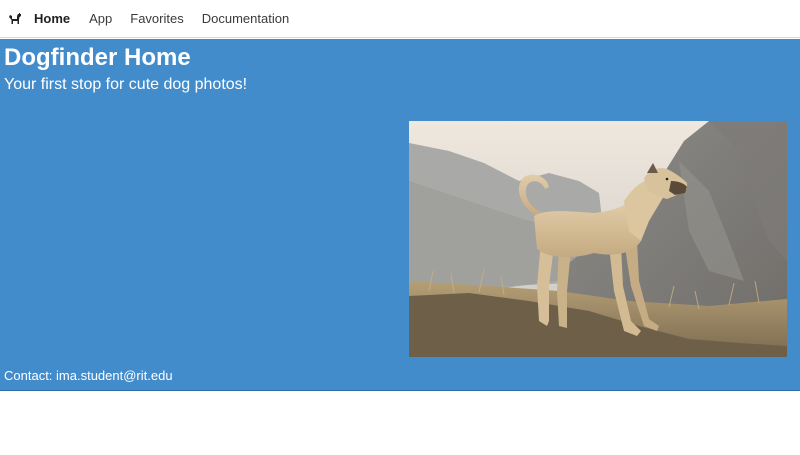 The image size is (800, 455). What do you see at coordinates (100, 19) in the screenshot?
I see `nav-app: App` at bounding box center [100, 19].